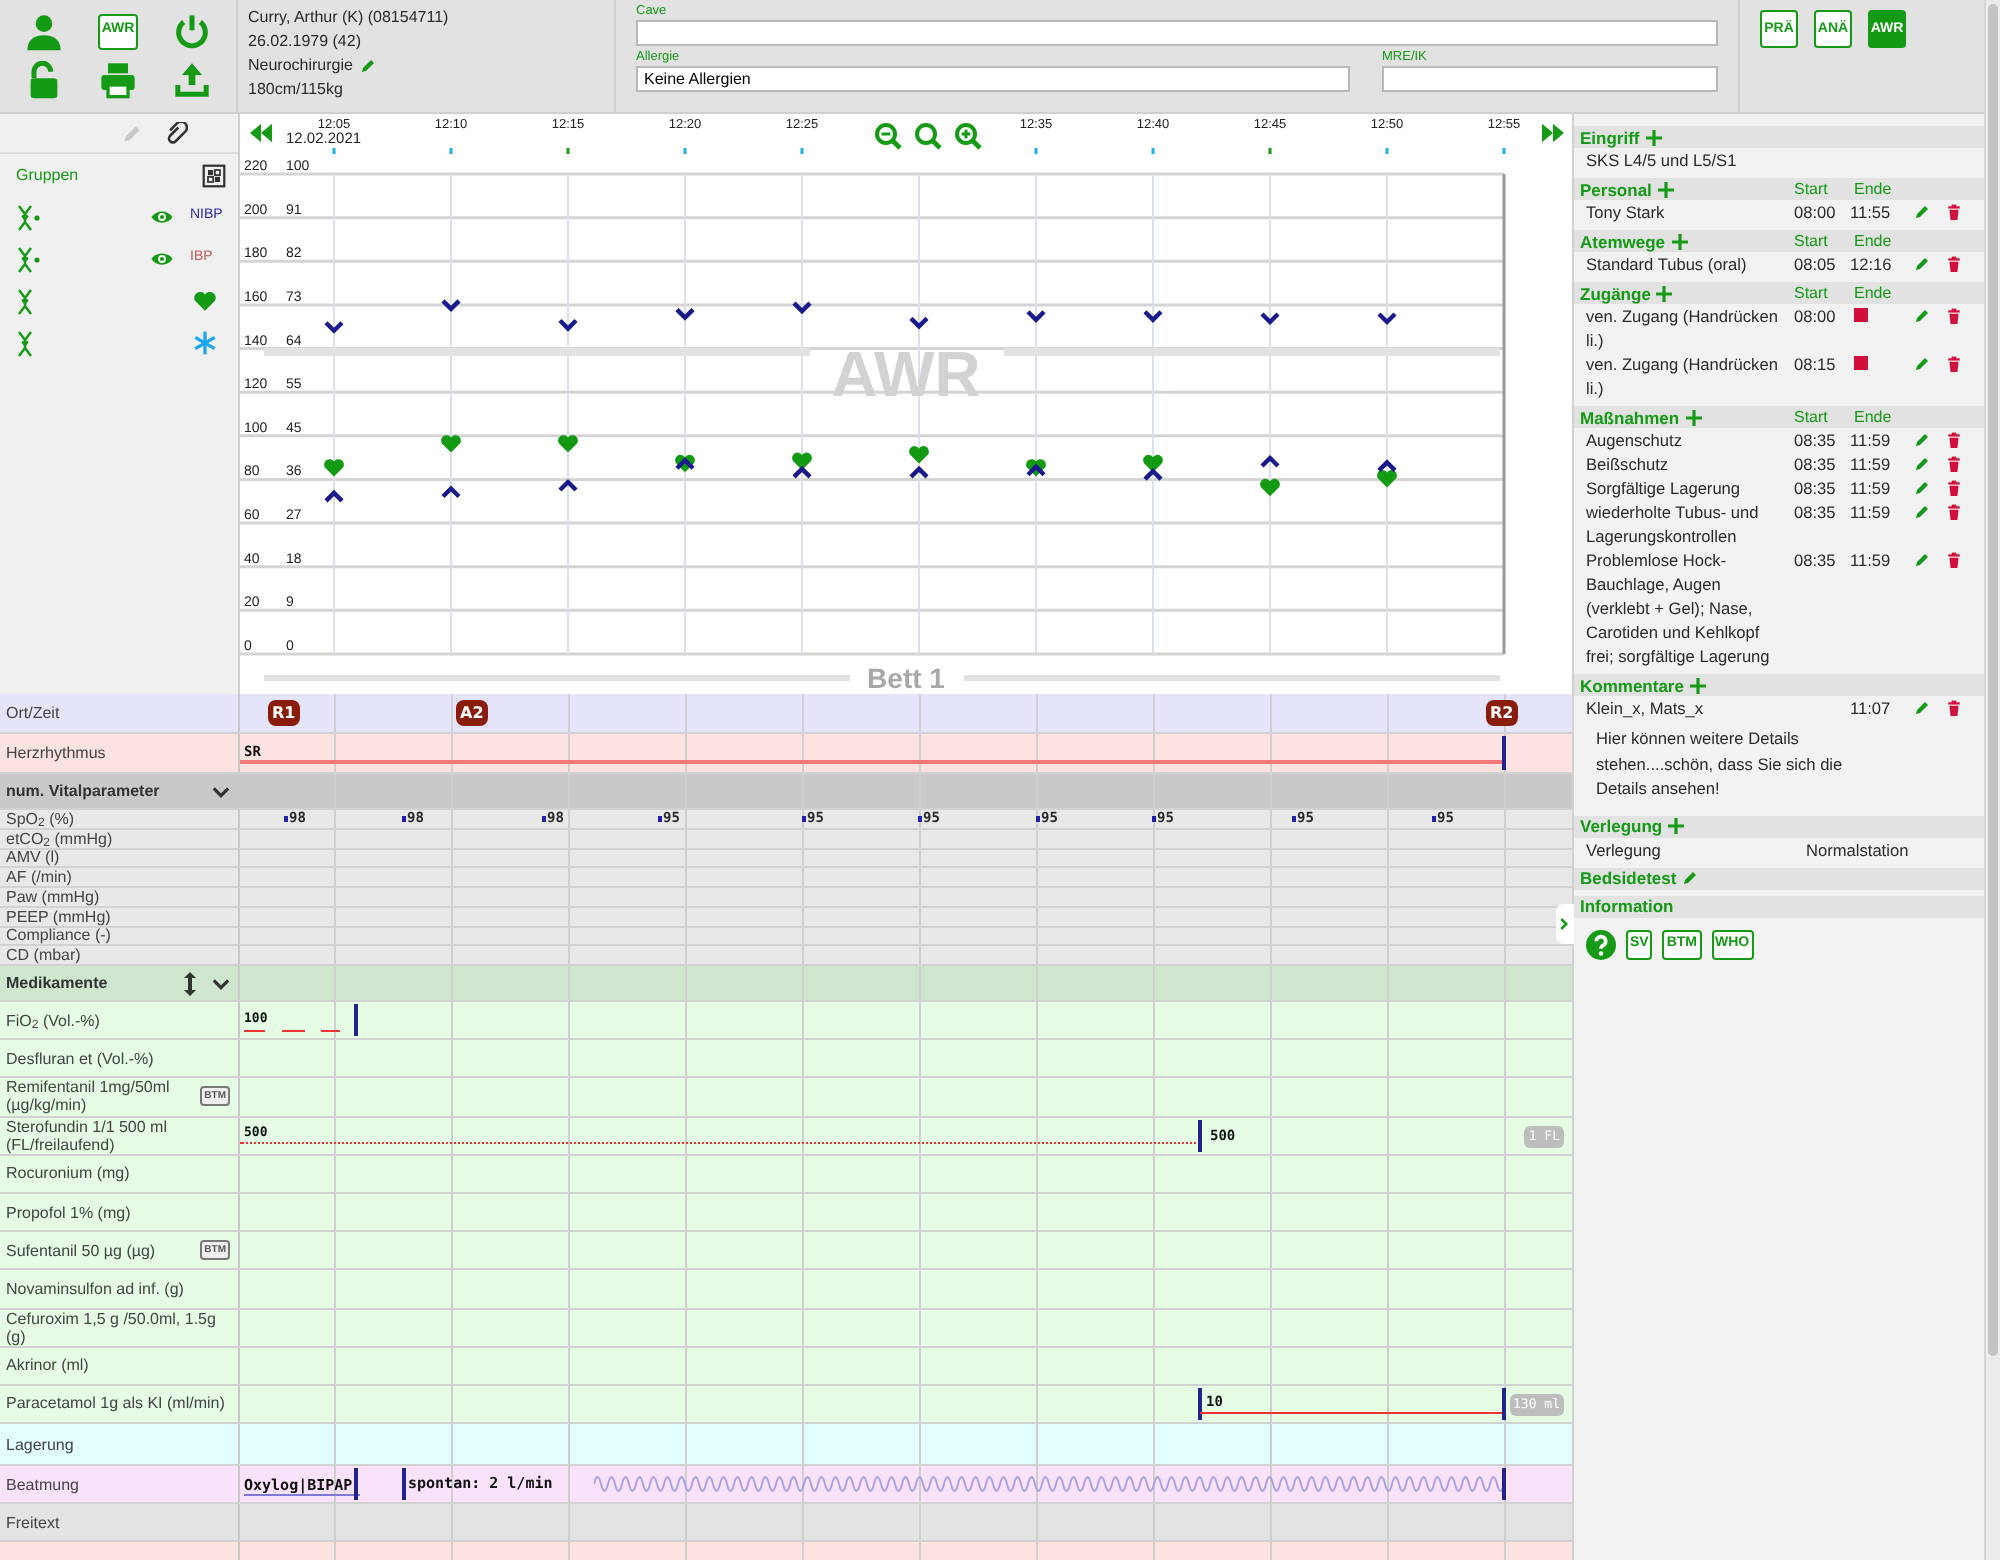 This screenshot has height=1560, width=2000. I want to click on section-title: Personal, so click(1616, 189).